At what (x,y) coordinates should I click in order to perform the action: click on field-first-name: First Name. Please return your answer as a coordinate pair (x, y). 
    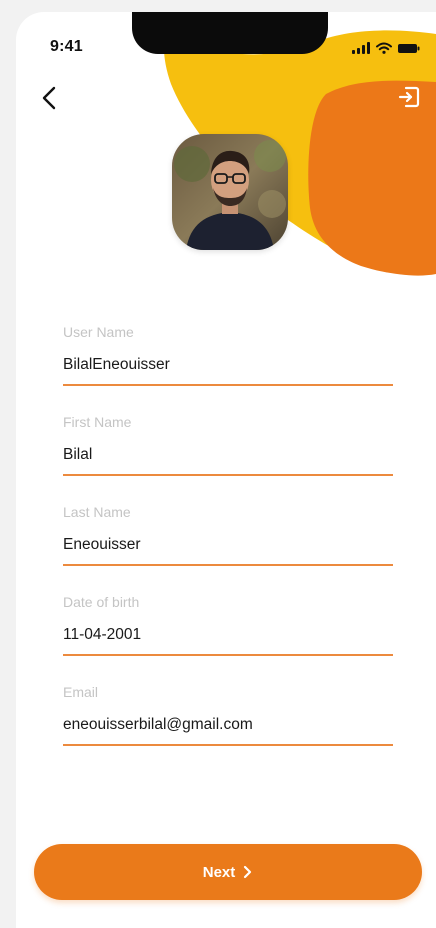
    Looking at the image, I should click on (228, 455).